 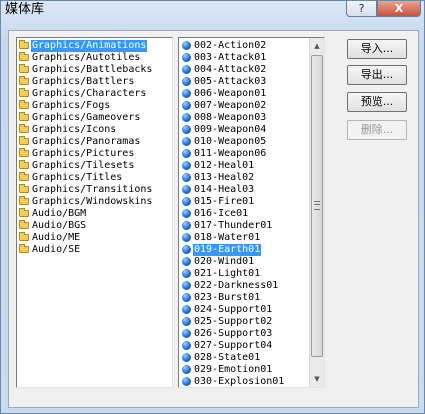 What do you see at coordinates (233, 345) in the screenshot?
I see `list-item-label: 027-Support04` at bounding box center [233, 345].